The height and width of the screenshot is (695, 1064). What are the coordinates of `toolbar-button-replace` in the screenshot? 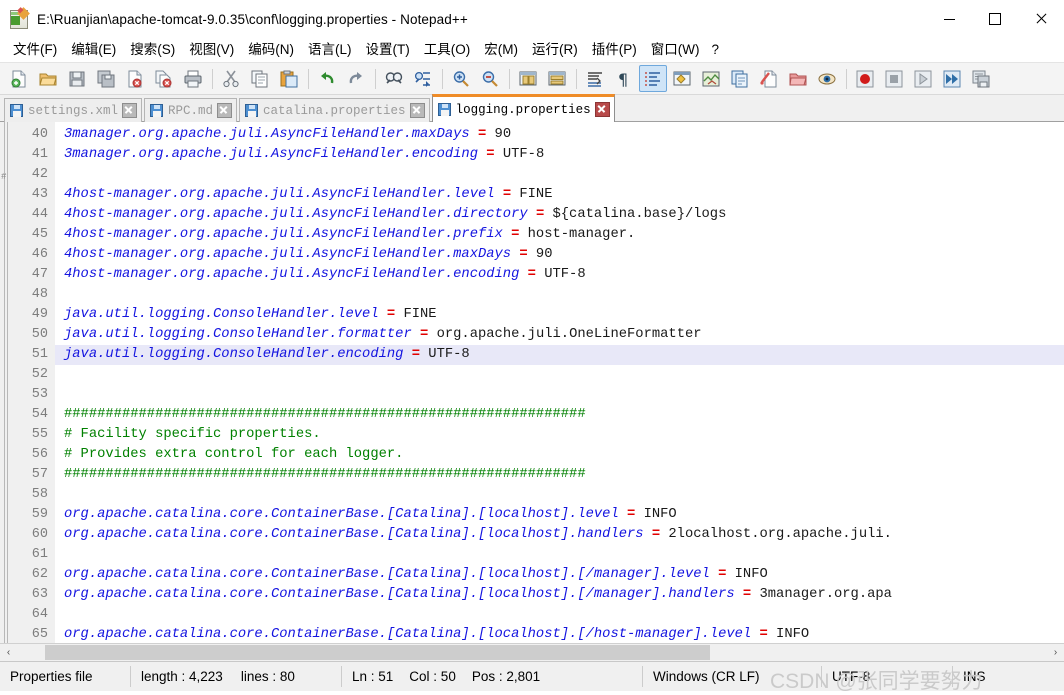 It's located at (423, 78).